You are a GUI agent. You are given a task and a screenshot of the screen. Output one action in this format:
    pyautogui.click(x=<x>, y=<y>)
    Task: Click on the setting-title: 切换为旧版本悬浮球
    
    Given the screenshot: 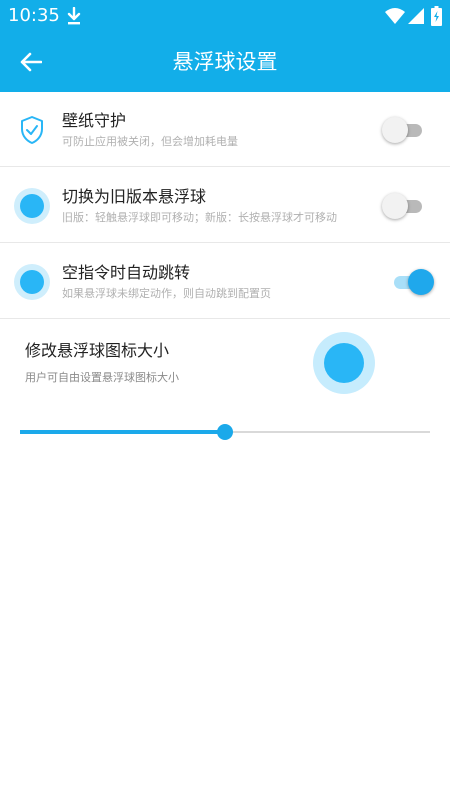 What is the action you would take?
    pyautogui.click(x=134, y=196)
    